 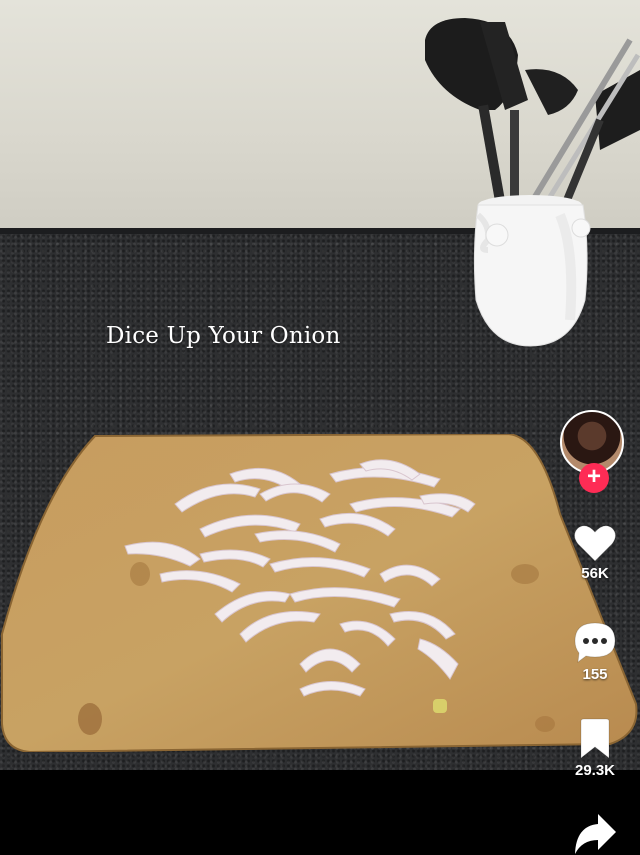 I want to click on like-count: 56K, so click(x=595, y=573).